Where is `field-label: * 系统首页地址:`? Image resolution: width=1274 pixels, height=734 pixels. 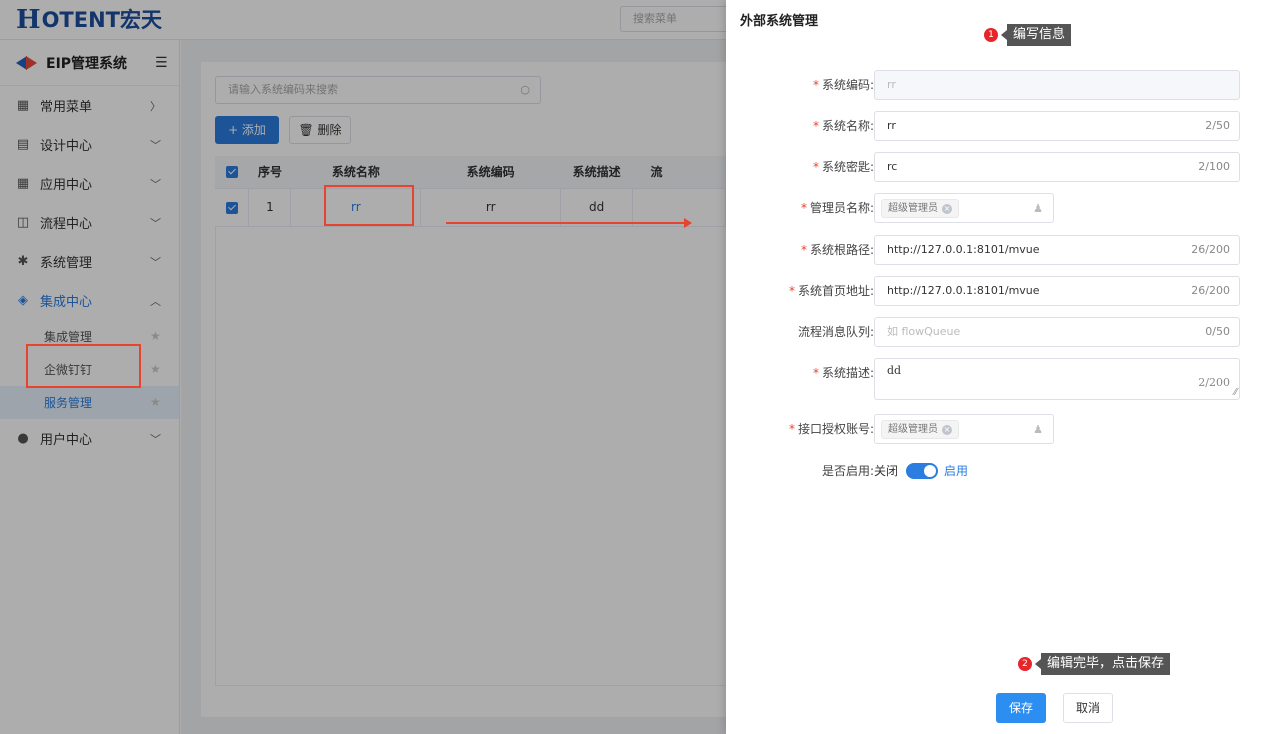
field-label: * 系统首页地址: is located at coordinates (831, 291).